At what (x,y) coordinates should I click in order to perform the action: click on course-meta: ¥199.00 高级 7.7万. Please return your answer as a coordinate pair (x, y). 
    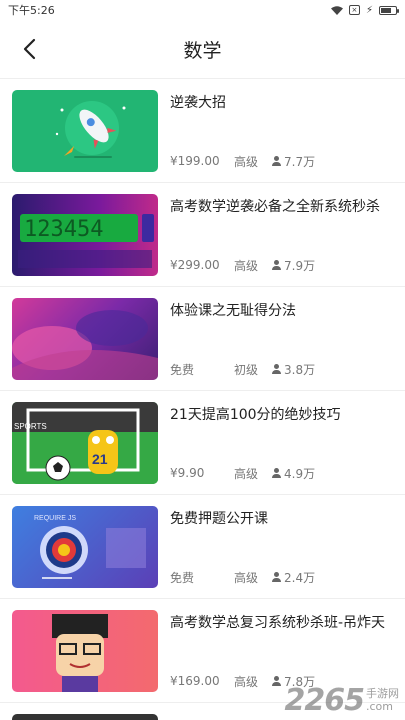
    Looking at the image, I should click on (281, 161).